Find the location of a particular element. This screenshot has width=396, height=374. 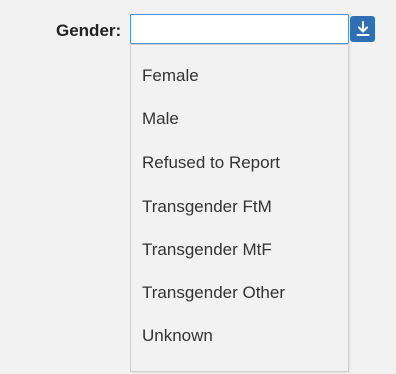

option-transgender-ftm: Transgender FtM is located at coordinates (239, 207).